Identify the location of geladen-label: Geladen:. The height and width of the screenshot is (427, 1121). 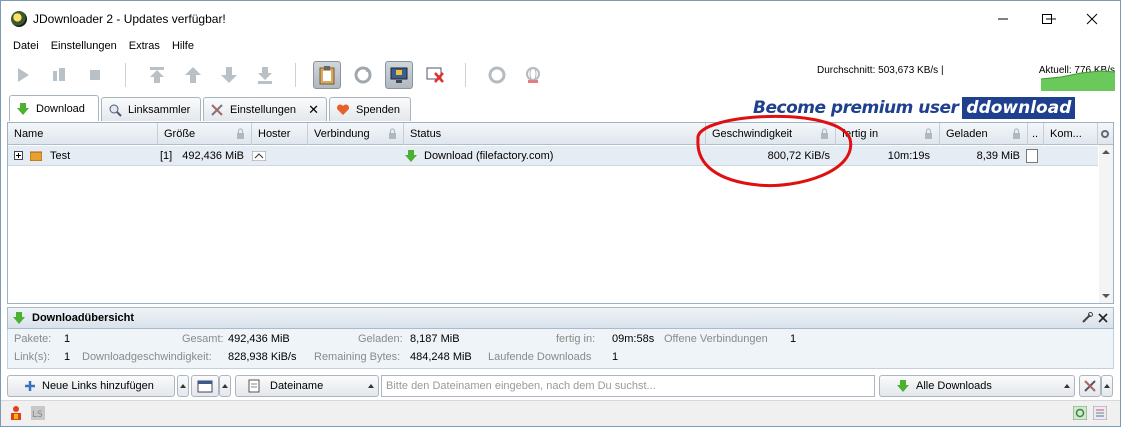
(380, 339).